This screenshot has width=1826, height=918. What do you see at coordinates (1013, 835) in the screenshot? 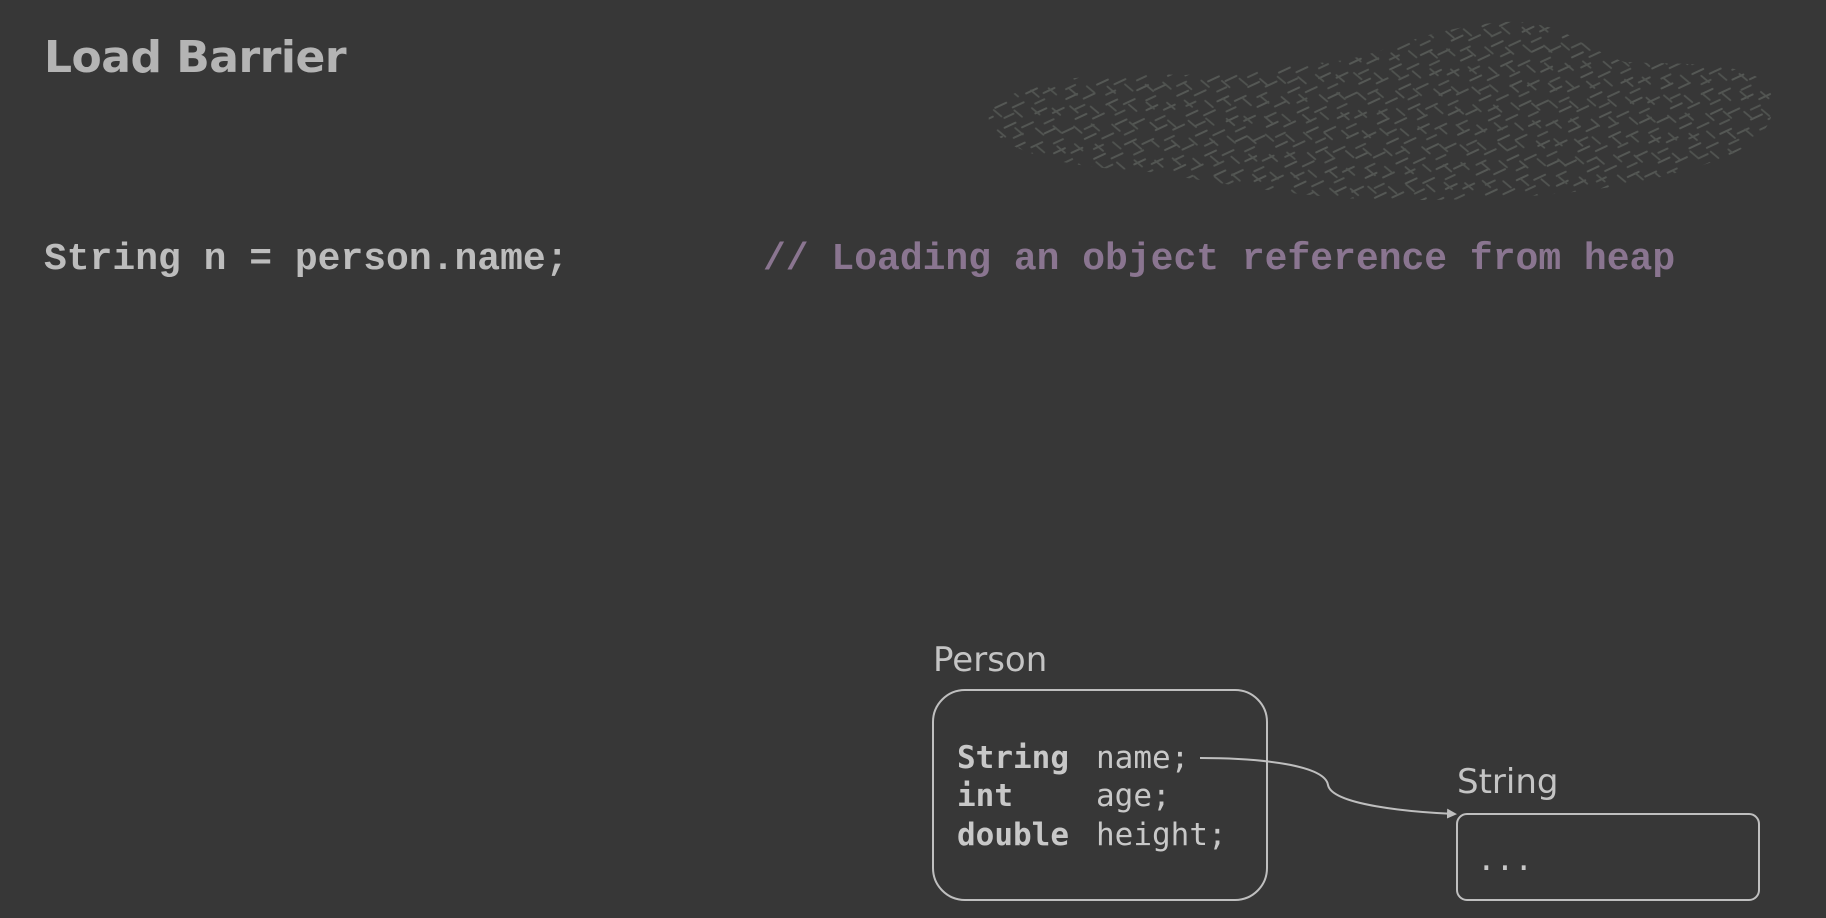
I see `person-field-type-2: double` at bounding box center [1013, 835].